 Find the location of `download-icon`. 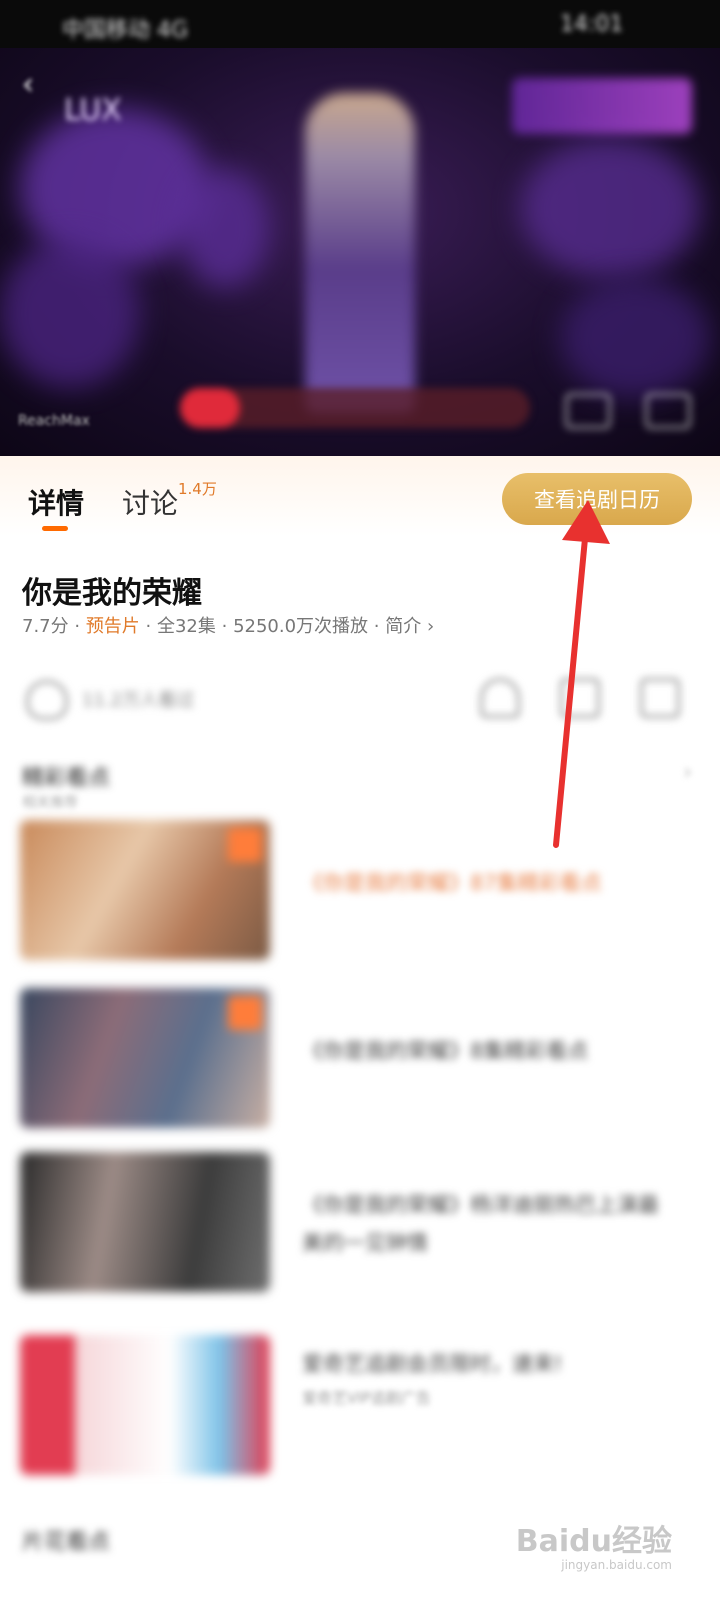

download-icon is located at coordinates (580, 698).